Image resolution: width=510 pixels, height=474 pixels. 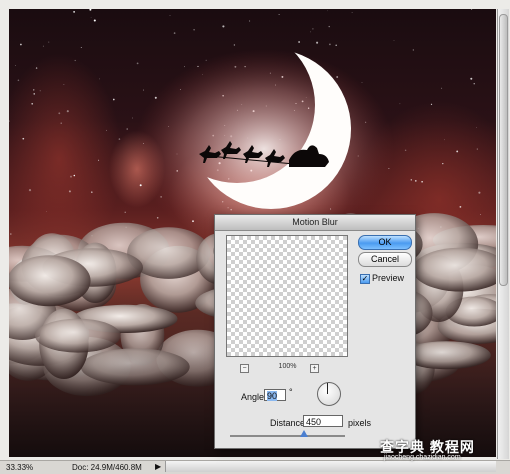 I want to click on angle-label: Angle:, so click(x=254, y=397).